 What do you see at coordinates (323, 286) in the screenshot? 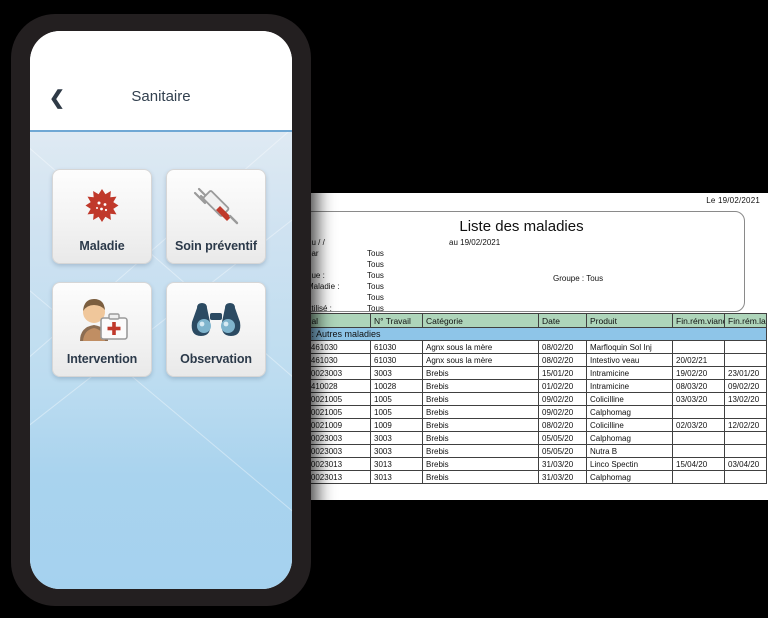
I see `criteria-label: Maladie :` at bounding box center [323, 286].